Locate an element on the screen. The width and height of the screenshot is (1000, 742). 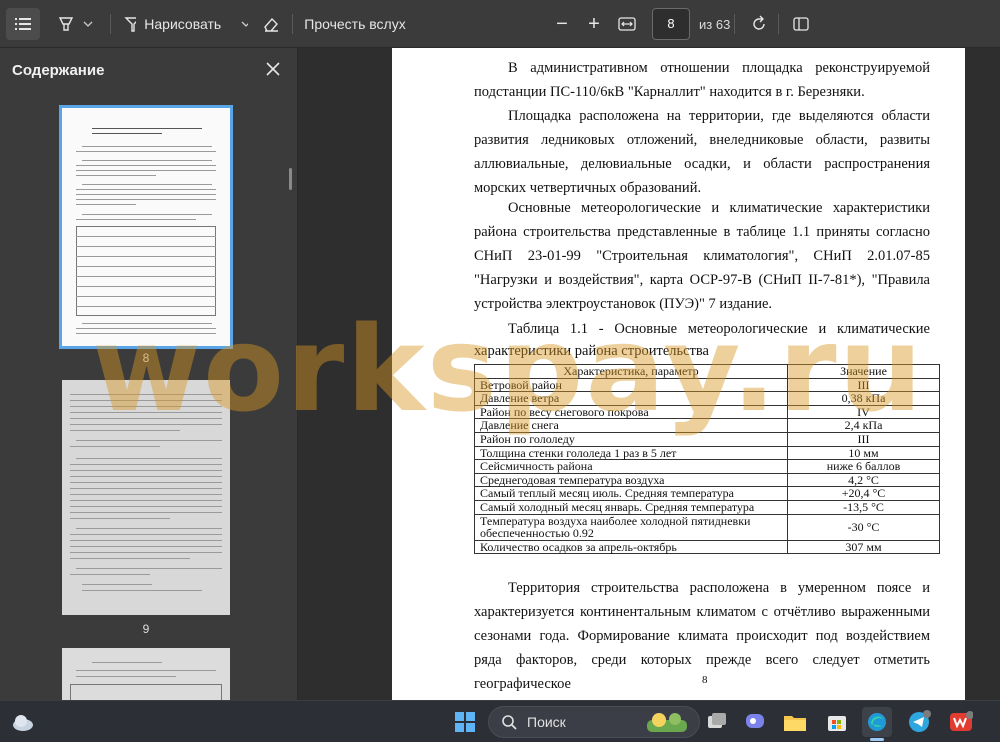
fit-width-icon is located at coordinates (627, 24).